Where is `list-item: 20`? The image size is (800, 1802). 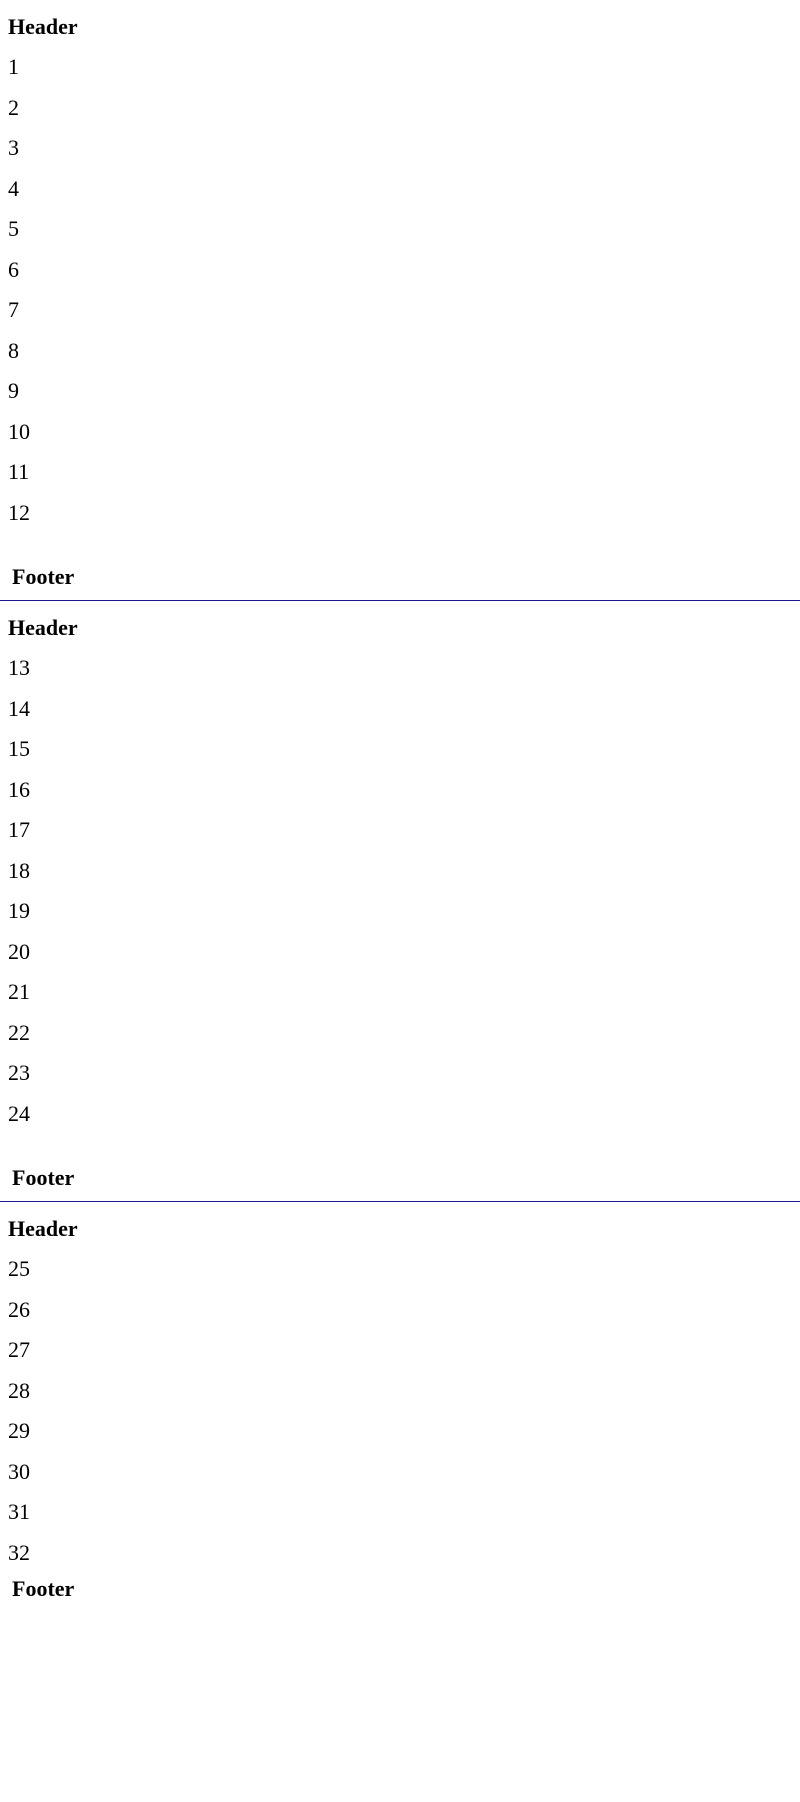
list-item: 20 is located at coordinates (19, 951).